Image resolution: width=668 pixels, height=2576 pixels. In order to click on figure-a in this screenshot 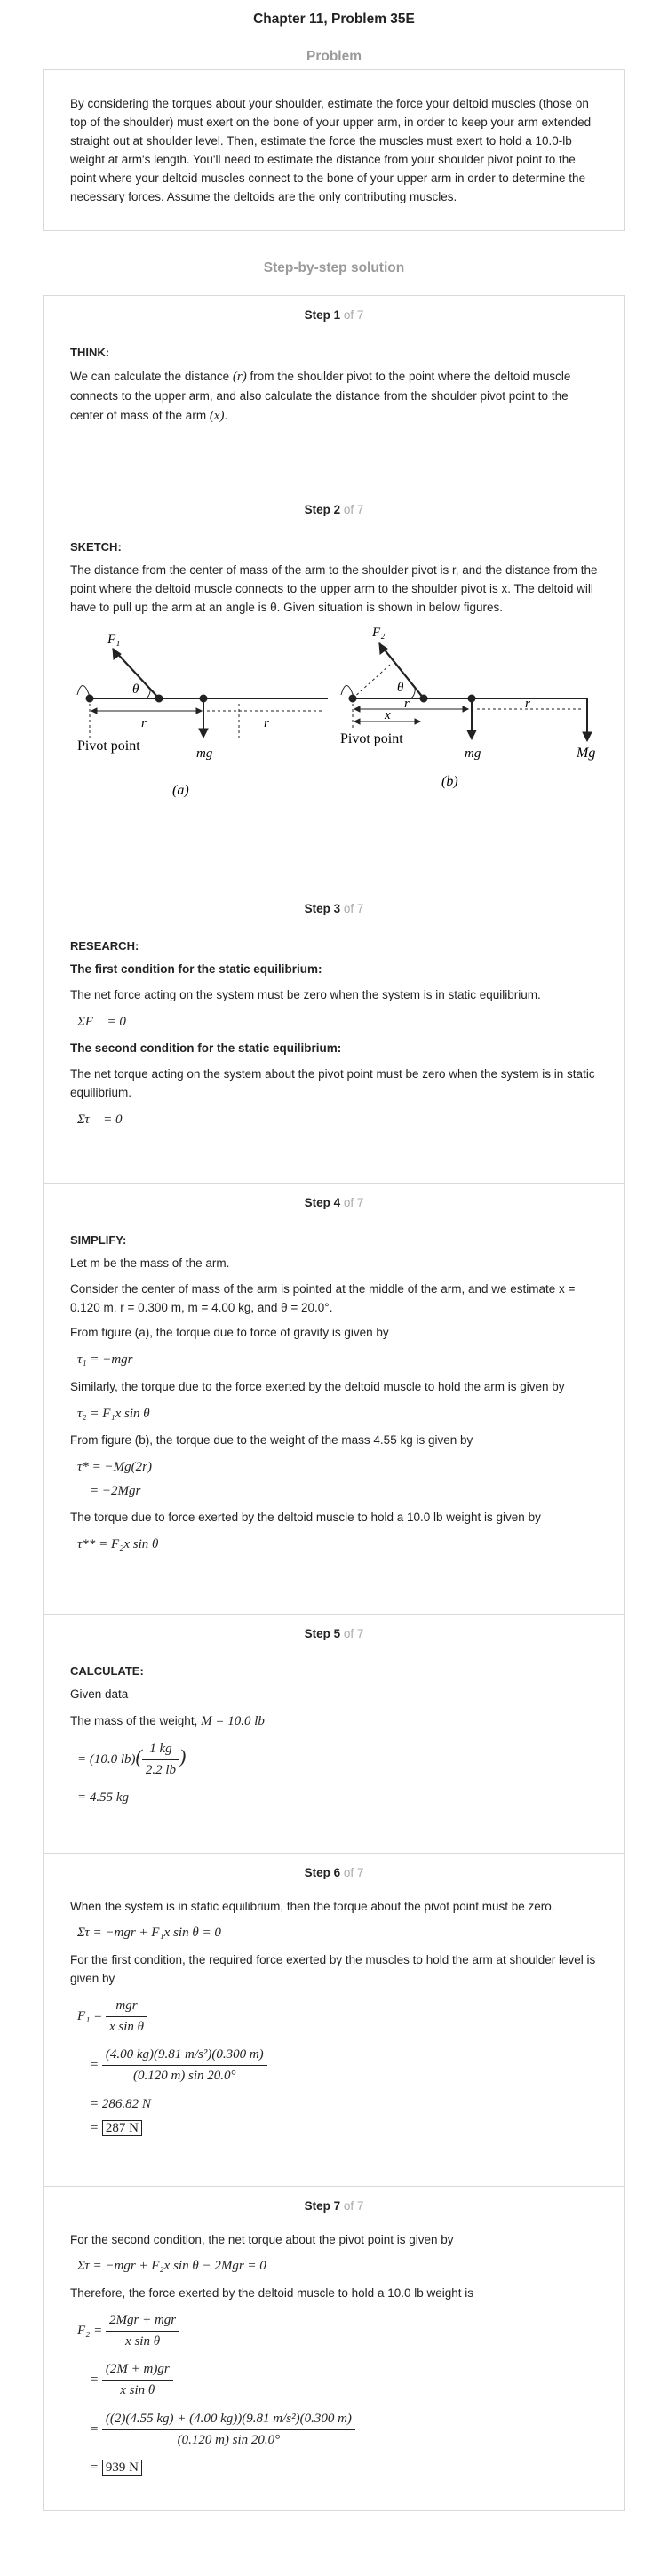, I will do `click(202, 694)`.